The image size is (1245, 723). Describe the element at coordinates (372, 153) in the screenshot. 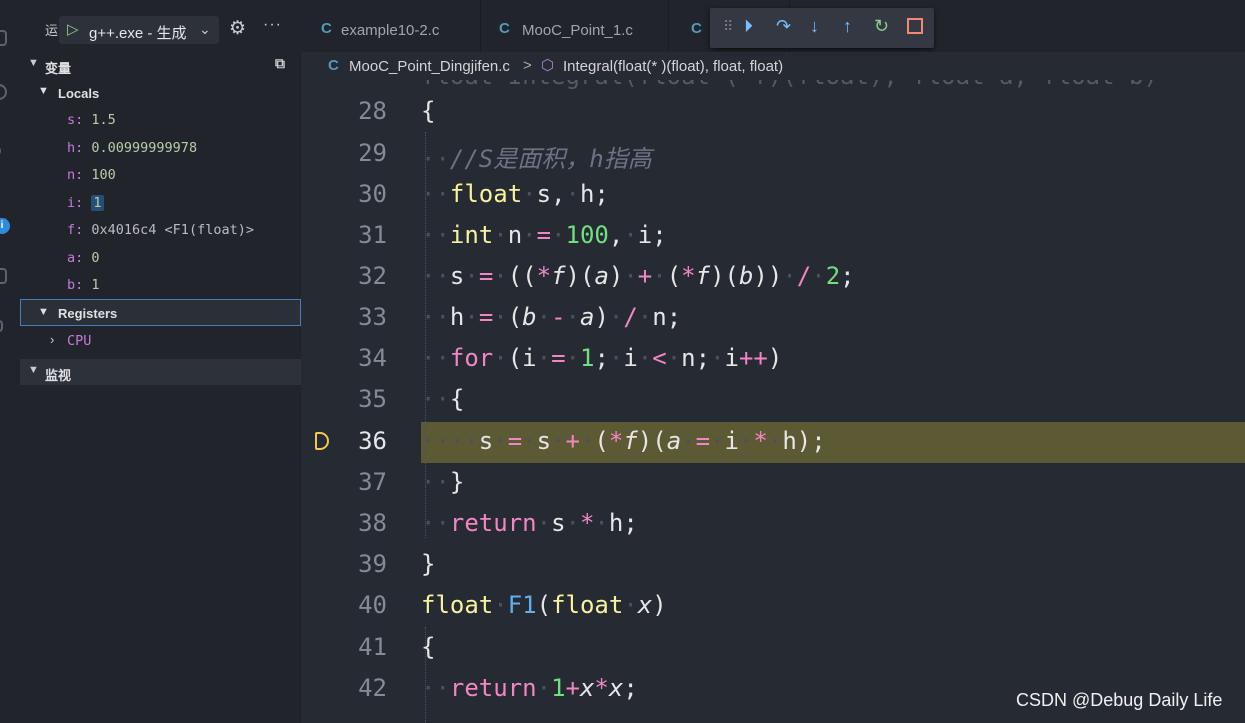

I see `line-number: 29` at that location.